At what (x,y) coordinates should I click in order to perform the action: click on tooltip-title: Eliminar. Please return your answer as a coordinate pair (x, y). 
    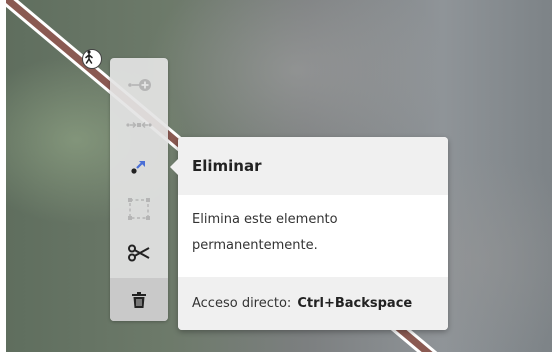
    Looking at the image, I should click on (313, 166).